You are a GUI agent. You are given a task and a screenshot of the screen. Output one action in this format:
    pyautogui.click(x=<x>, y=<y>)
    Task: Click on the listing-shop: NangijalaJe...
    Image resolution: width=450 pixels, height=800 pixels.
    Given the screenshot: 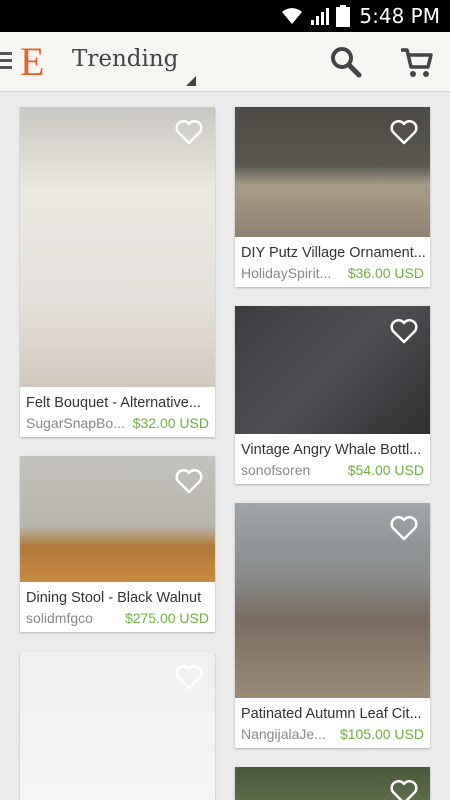 What is the action you would take?
    pyautogui.click(x=288, y=734)
    